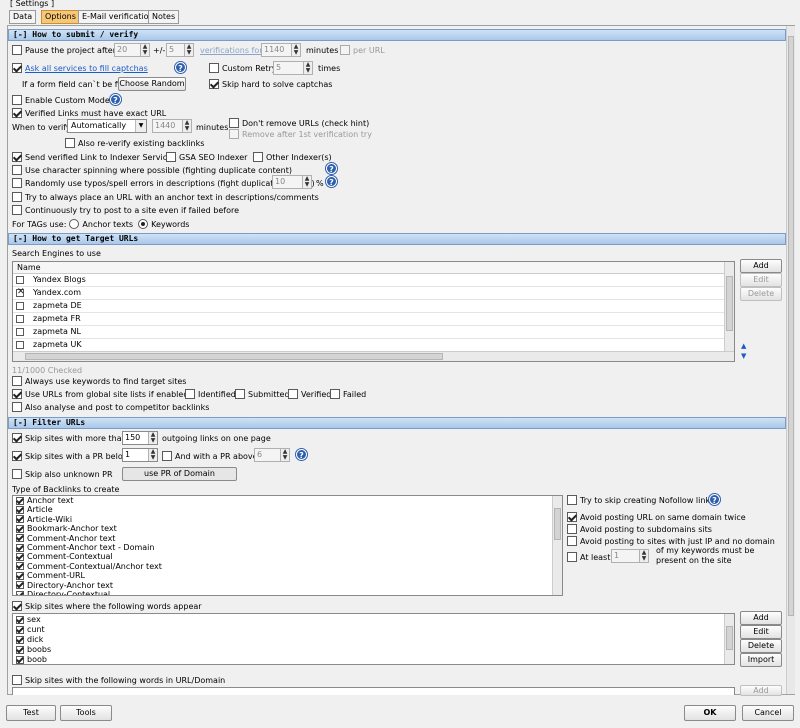 This screenshot has height=728, width=800. I want to click on verified-checkbox, so click(293, 394).